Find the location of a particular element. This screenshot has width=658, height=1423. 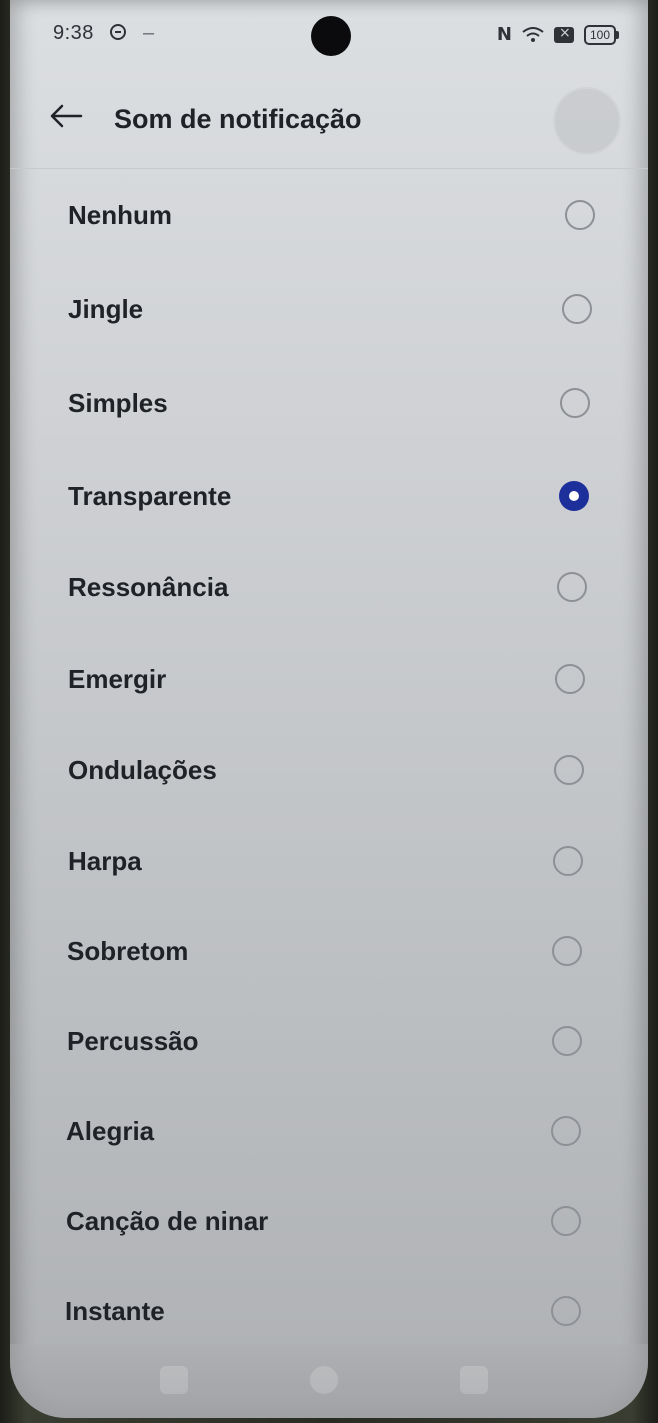

status-icons: N 100 is located at coordinates (558, 34).